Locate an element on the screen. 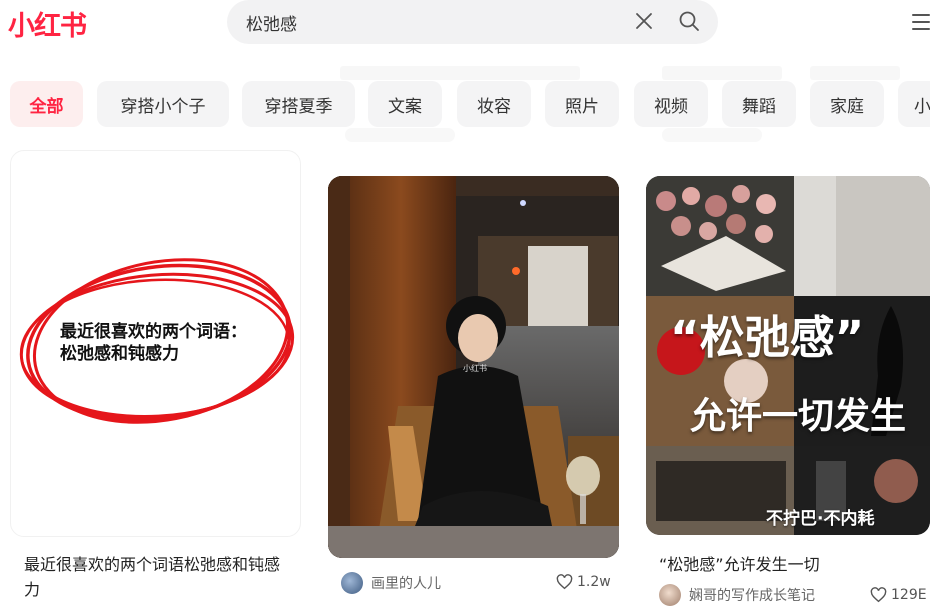 Image resolution: width=930 pixels, height=609 pixels. note-title: “松弛感”允许发生一切 is located at coordinates (739, 563).